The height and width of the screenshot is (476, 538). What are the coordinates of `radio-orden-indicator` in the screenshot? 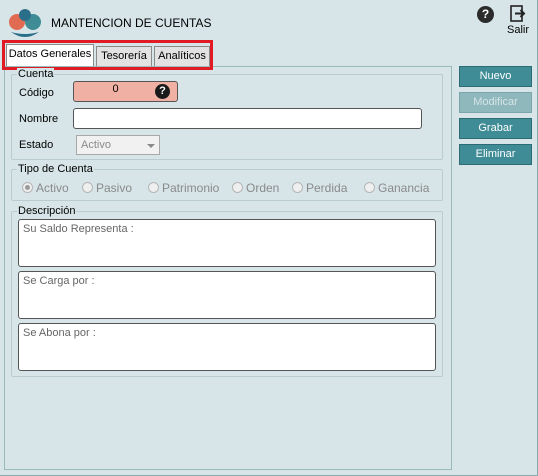 It's located at (237, 187).